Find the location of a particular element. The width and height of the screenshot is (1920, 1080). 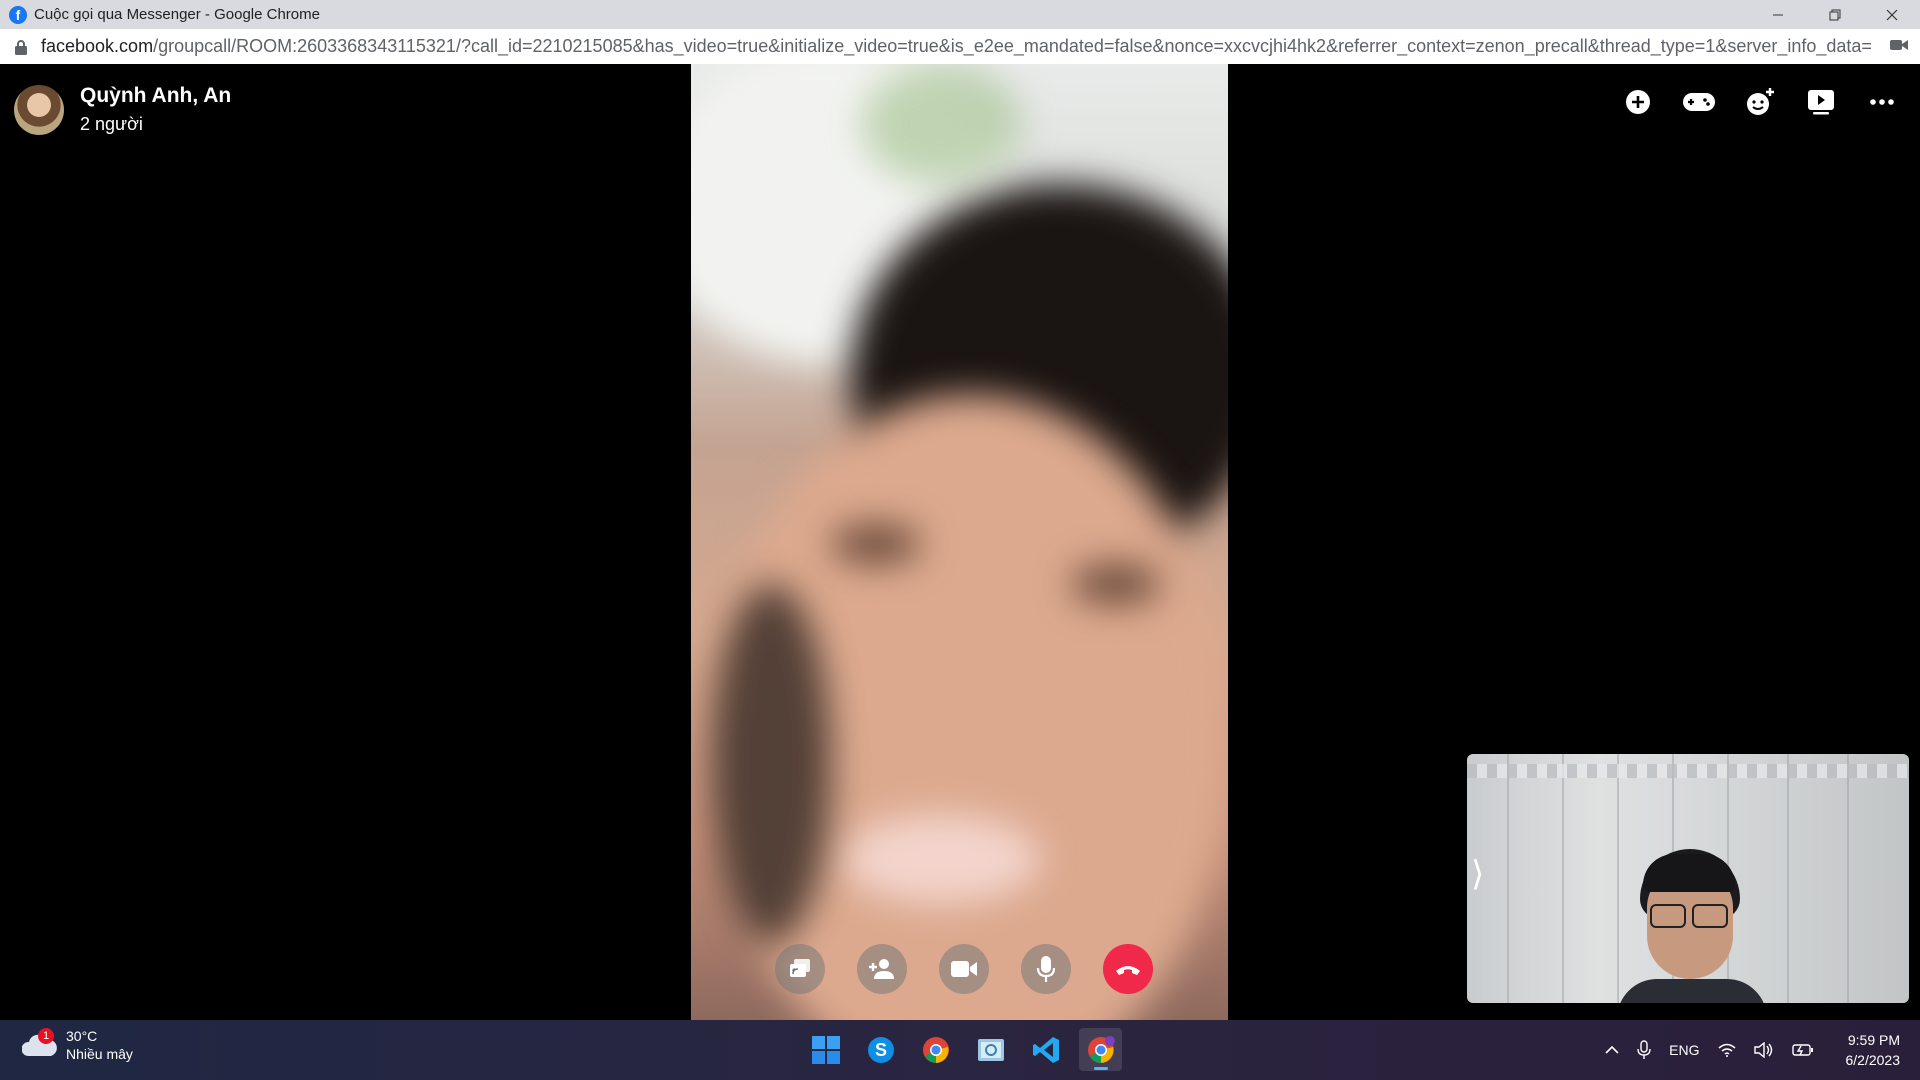

restore-button is located at coordinates (1834, 14).